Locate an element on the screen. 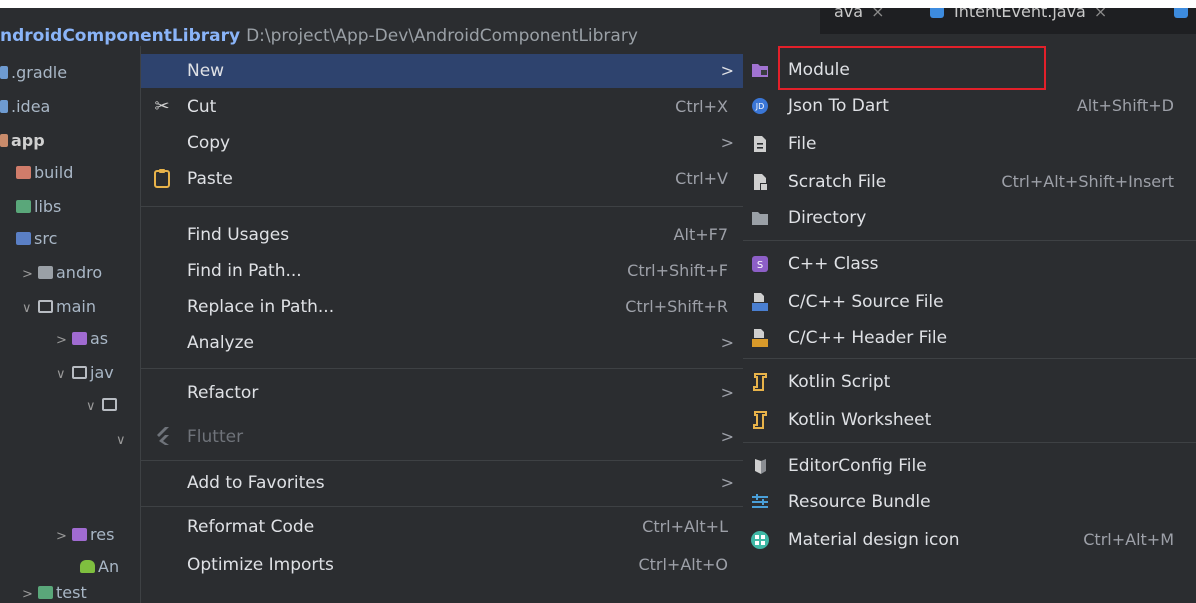  folder-icon is located at coordinates (79, 372).